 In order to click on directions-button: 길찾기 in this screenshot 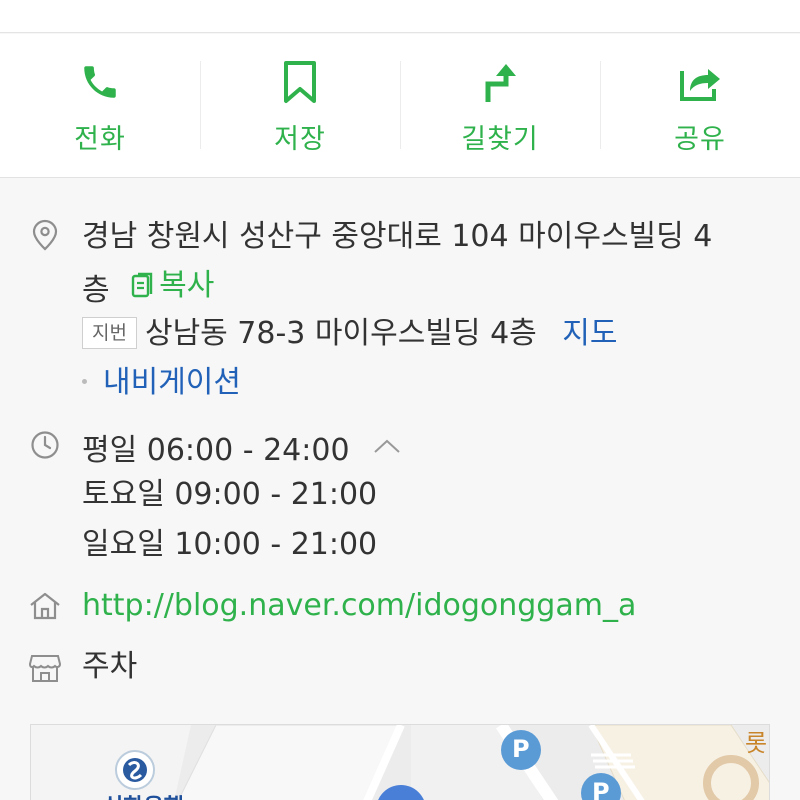, I will do `click(500, 106)`.